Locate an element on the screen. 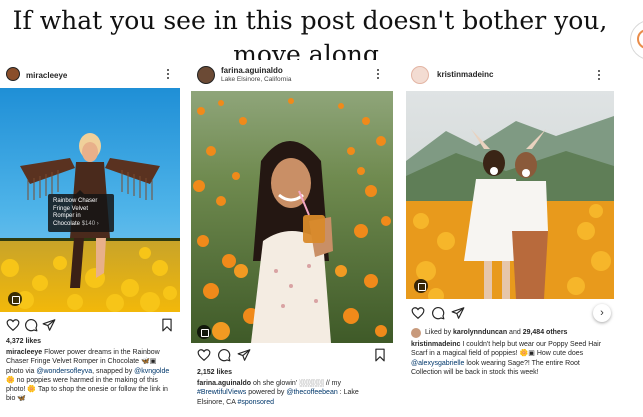  post-username: miracleeye is located at coordinates (46, 75).